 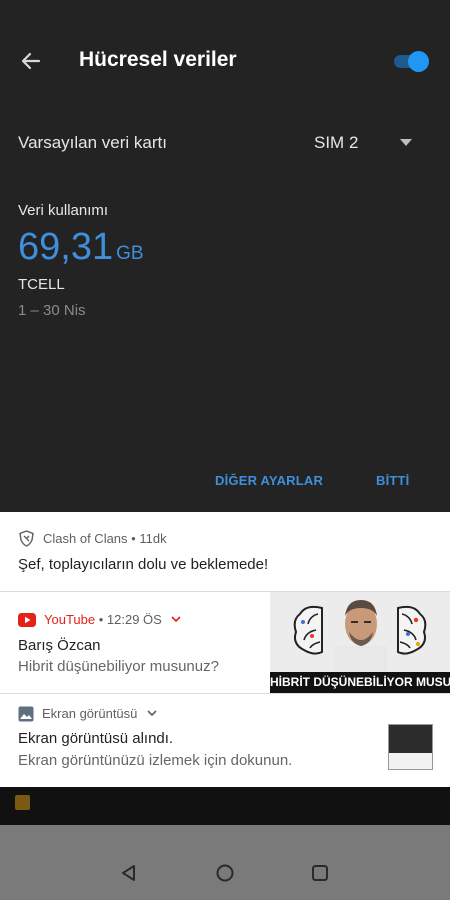 I want to click on notification-text: Şef, toplayıcıların dolu ve beklemede!, so click(x=143, y=564).